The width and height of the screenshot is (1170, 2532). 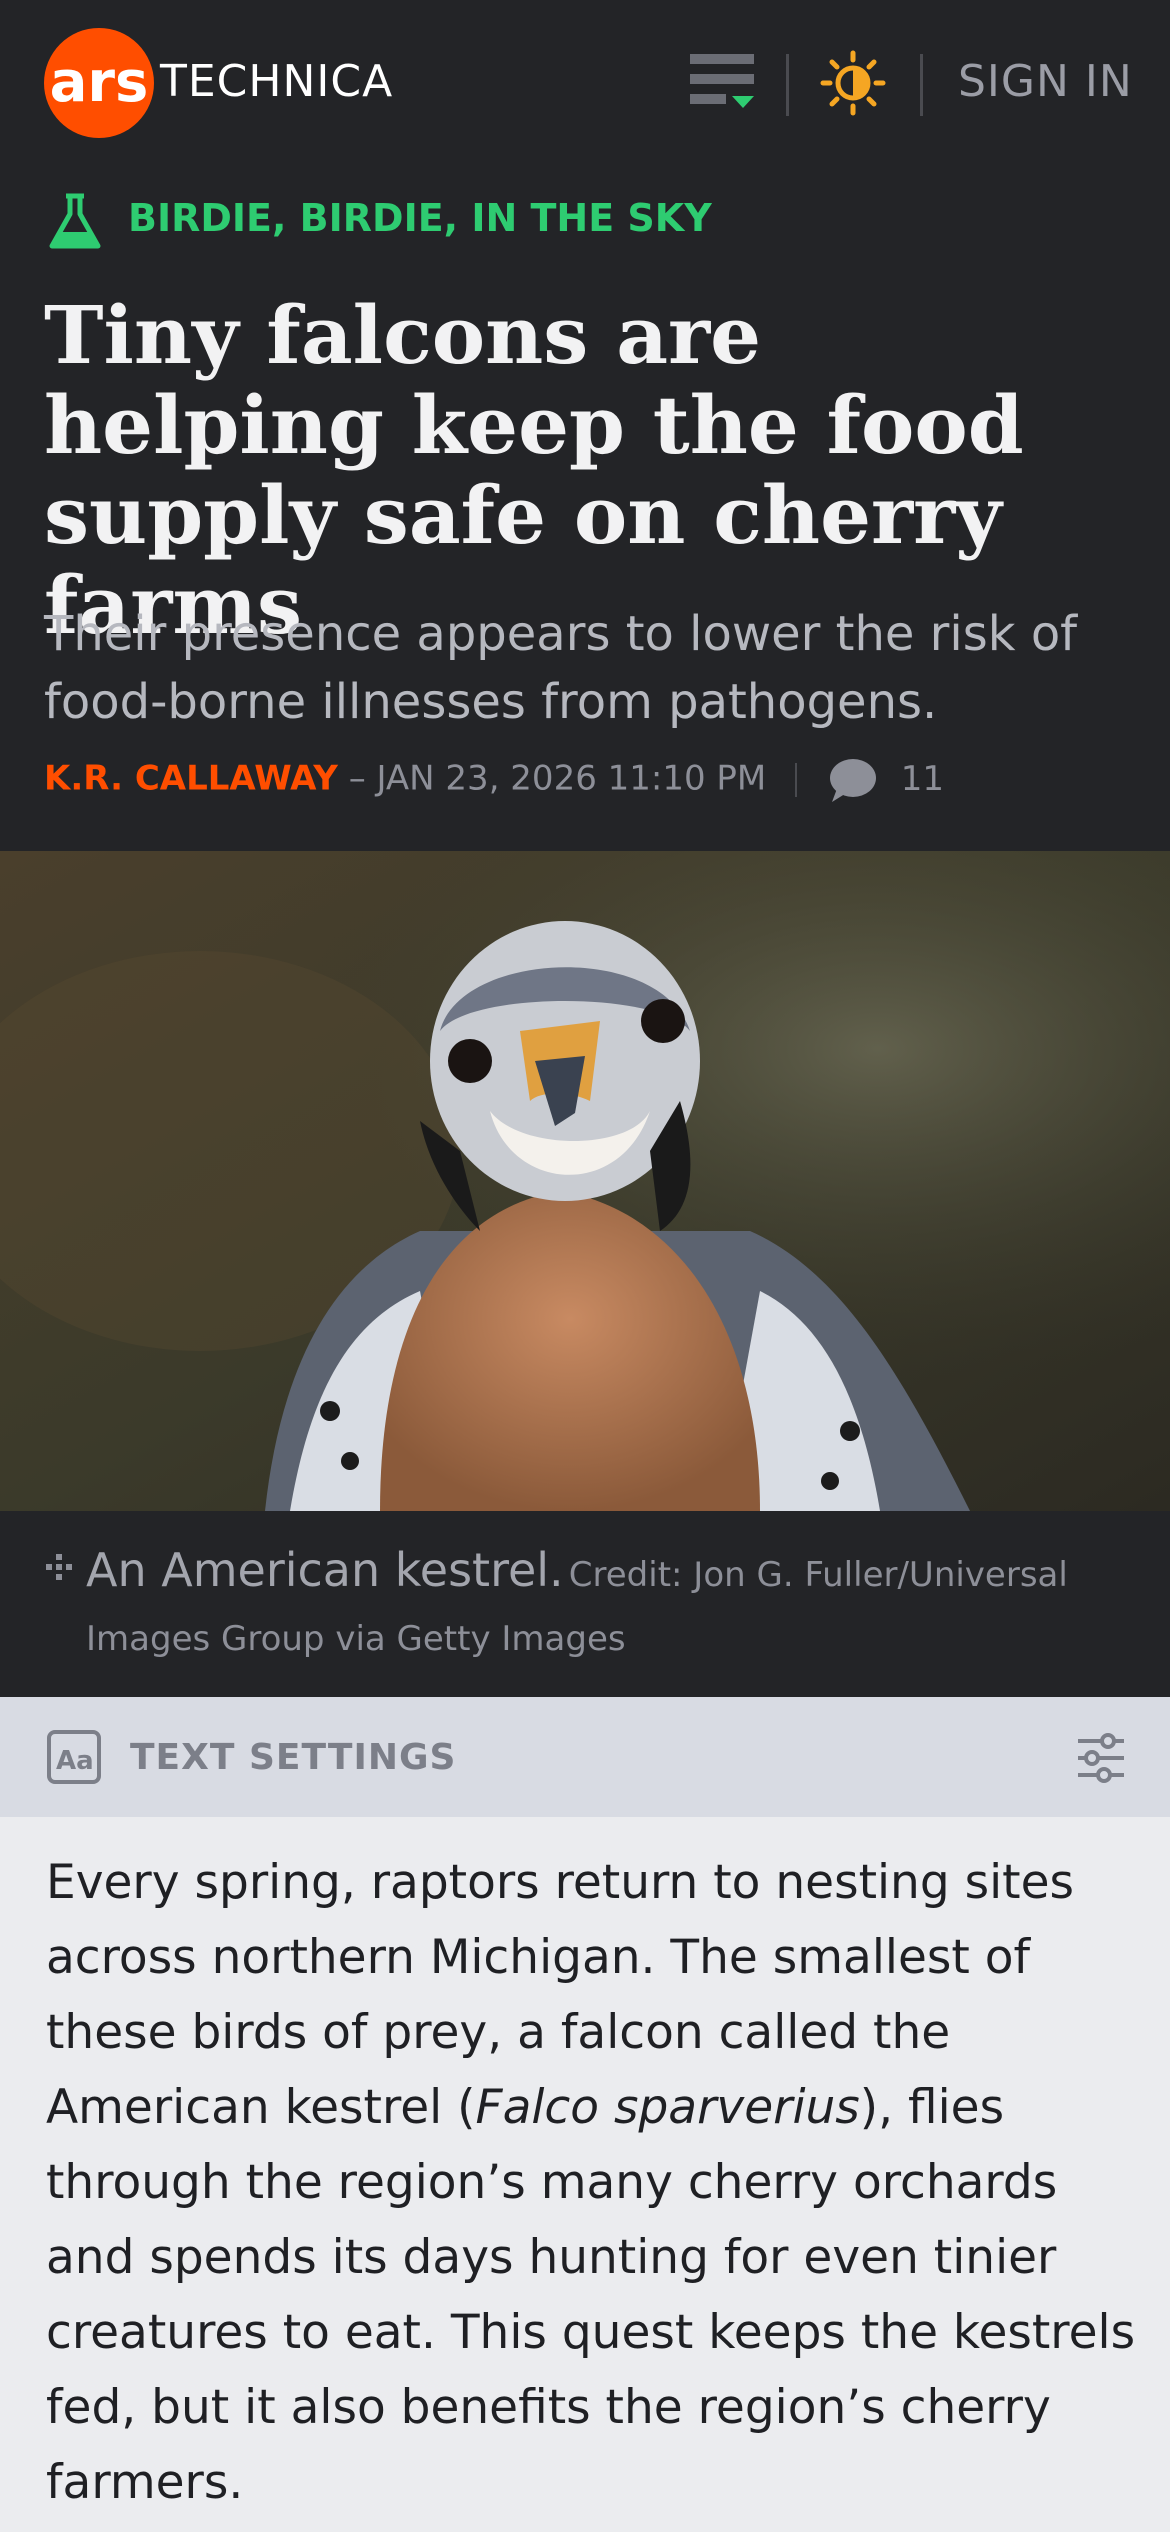 I want to click on caption-text: An American kestrel., so click(x=325, y=1570).